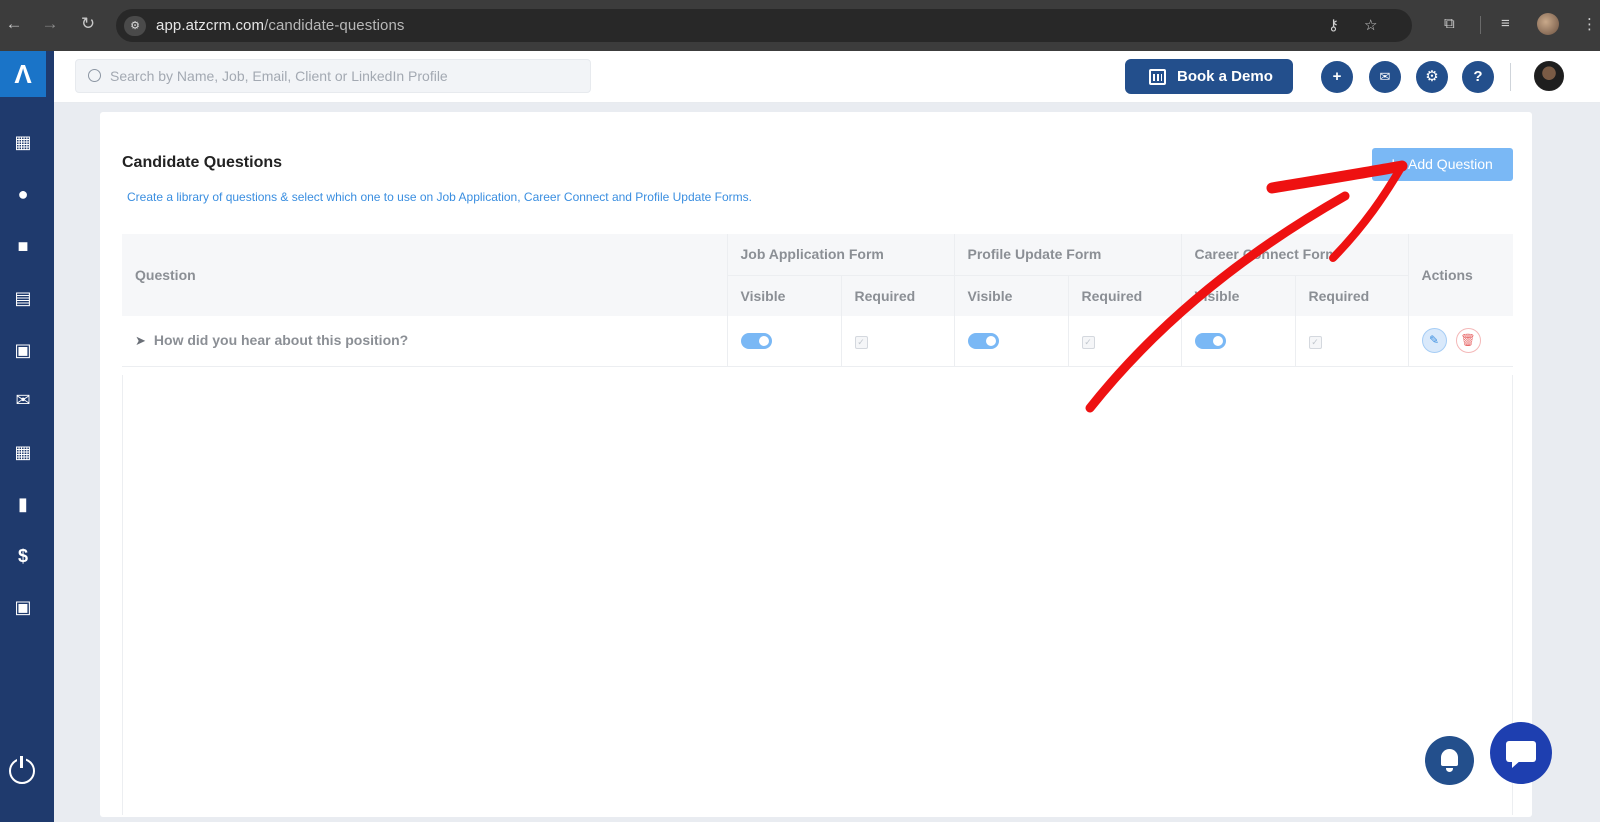 The width and height of the screenshot is (1600, 822). Describe the element at coordinates (1370, 25) in the screenshot. I see `bookmark-star-icon: ☆` at that location.